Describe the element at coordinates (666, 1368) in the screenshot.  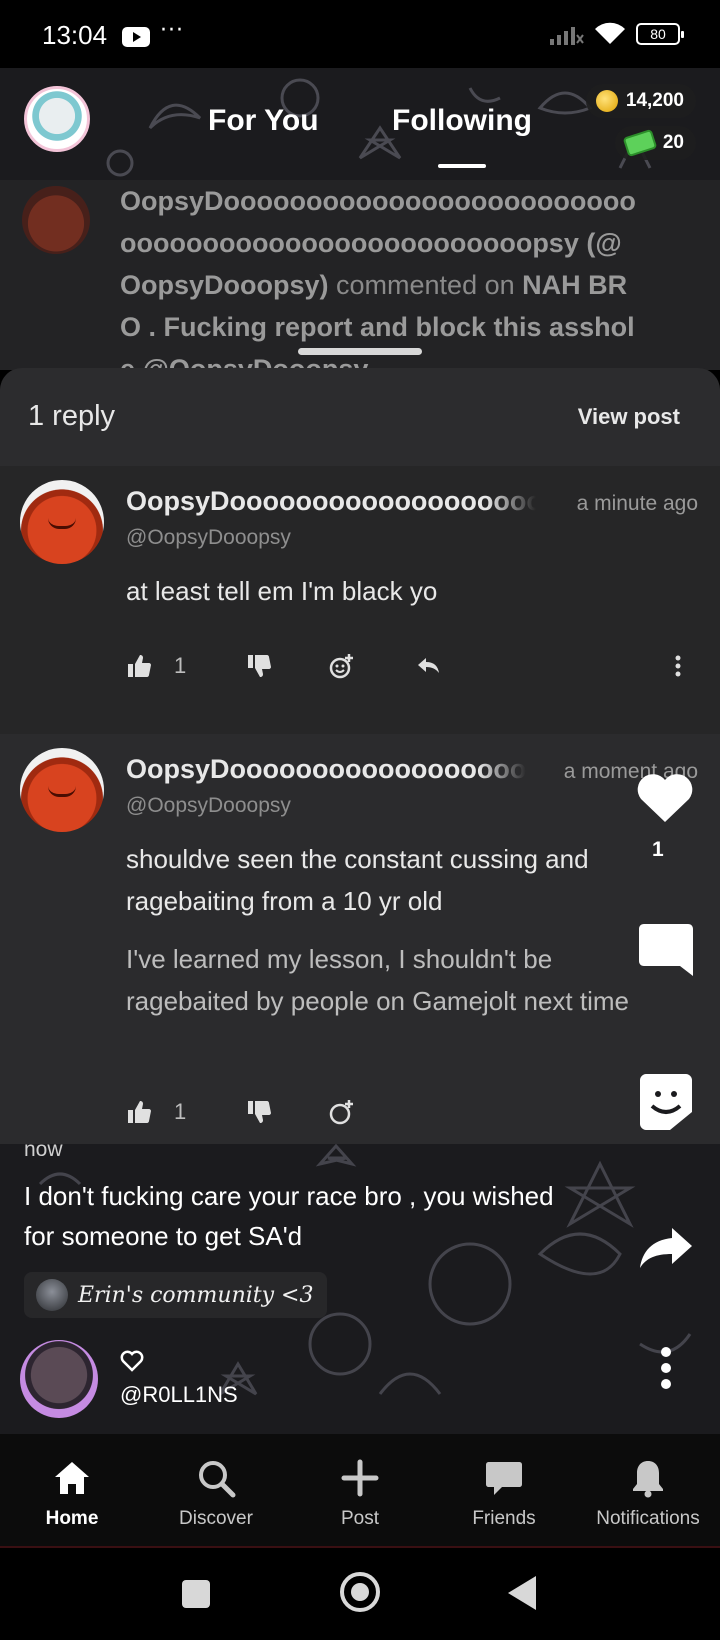
I see `more-options-icon` at that location.